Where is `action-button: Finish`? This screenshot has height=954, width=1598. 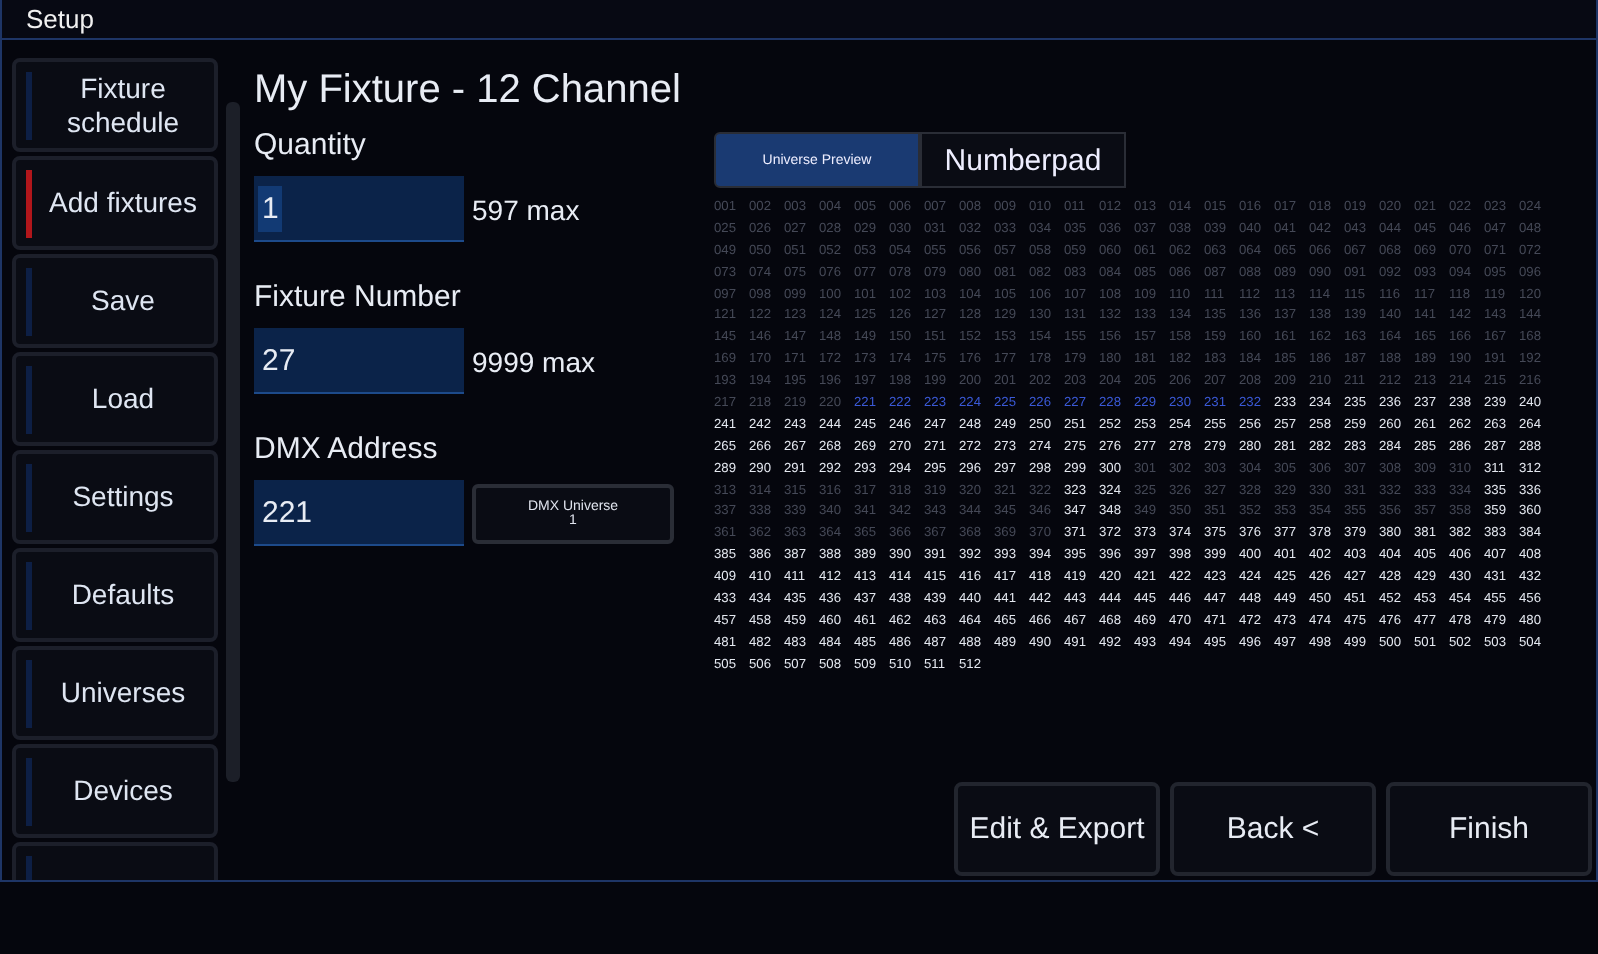 action-button: Finish is located at coordinates (1489, 829).